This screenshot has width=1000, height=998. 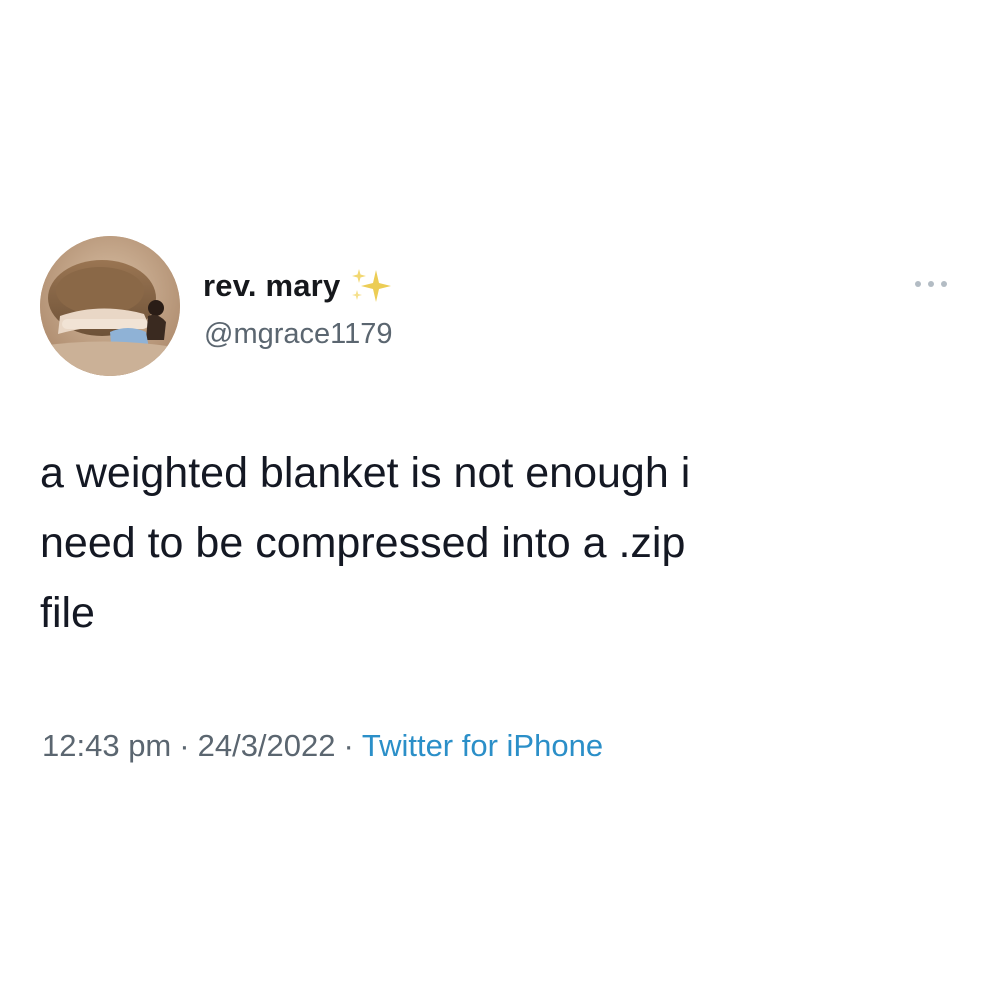 What do you see at coordinates (482, 746) in the screenshot?
I see `tweet-source-link: Twitter for iPhone` at bounding box center [482, 746].